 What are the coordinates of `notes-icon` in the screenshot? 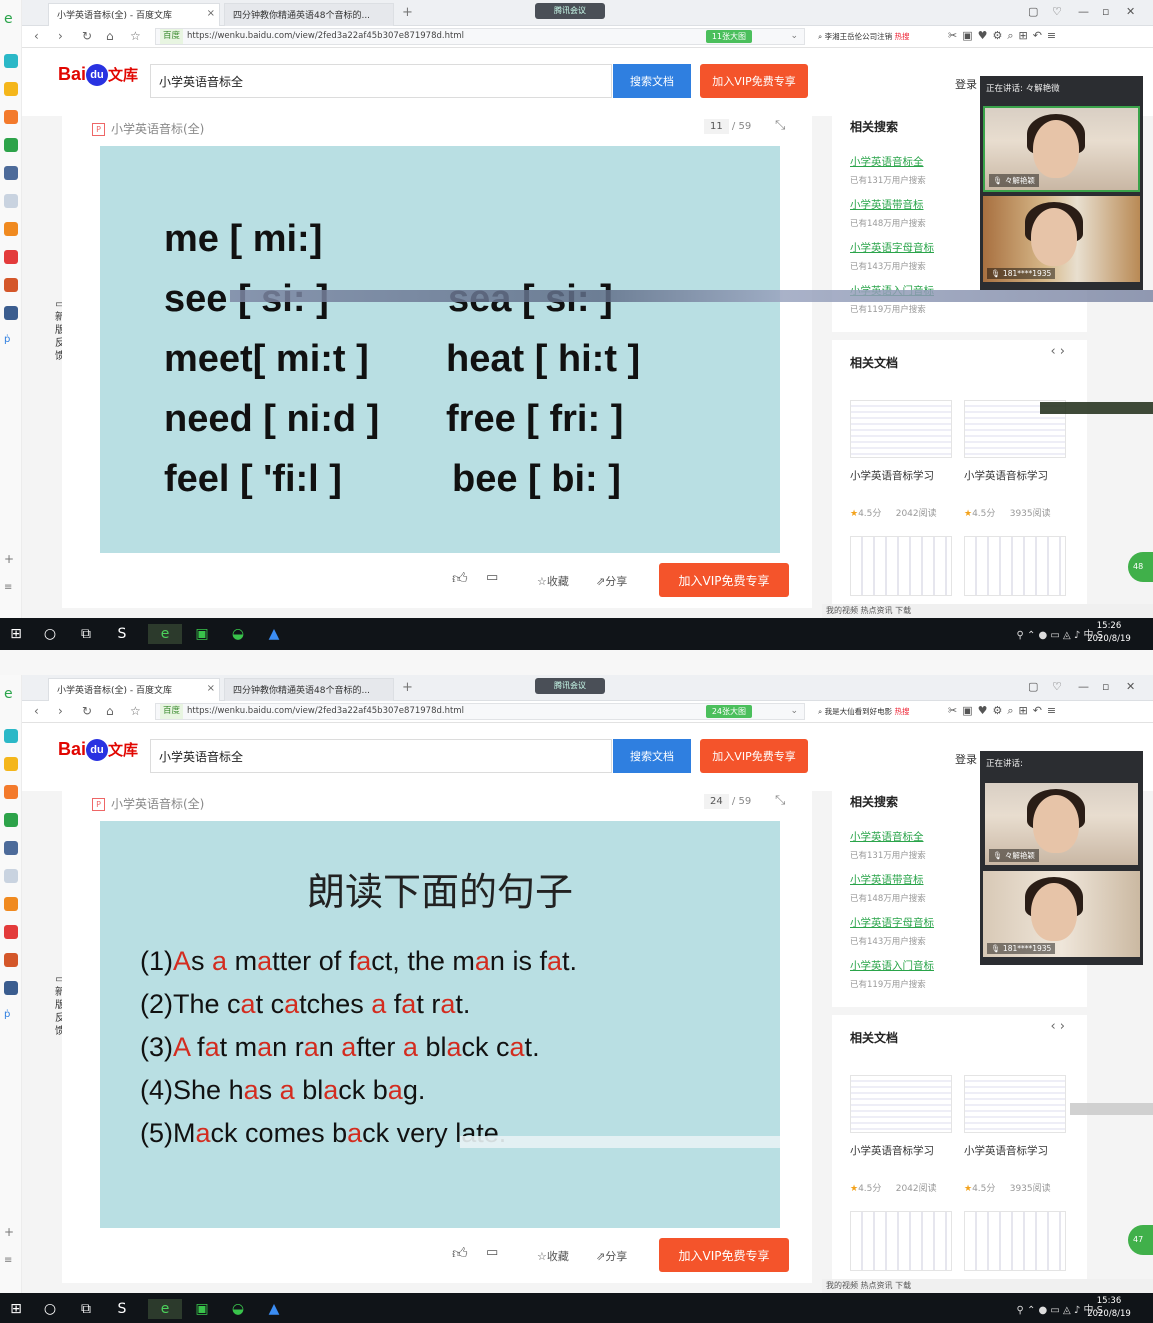 It's located at (11, 876).